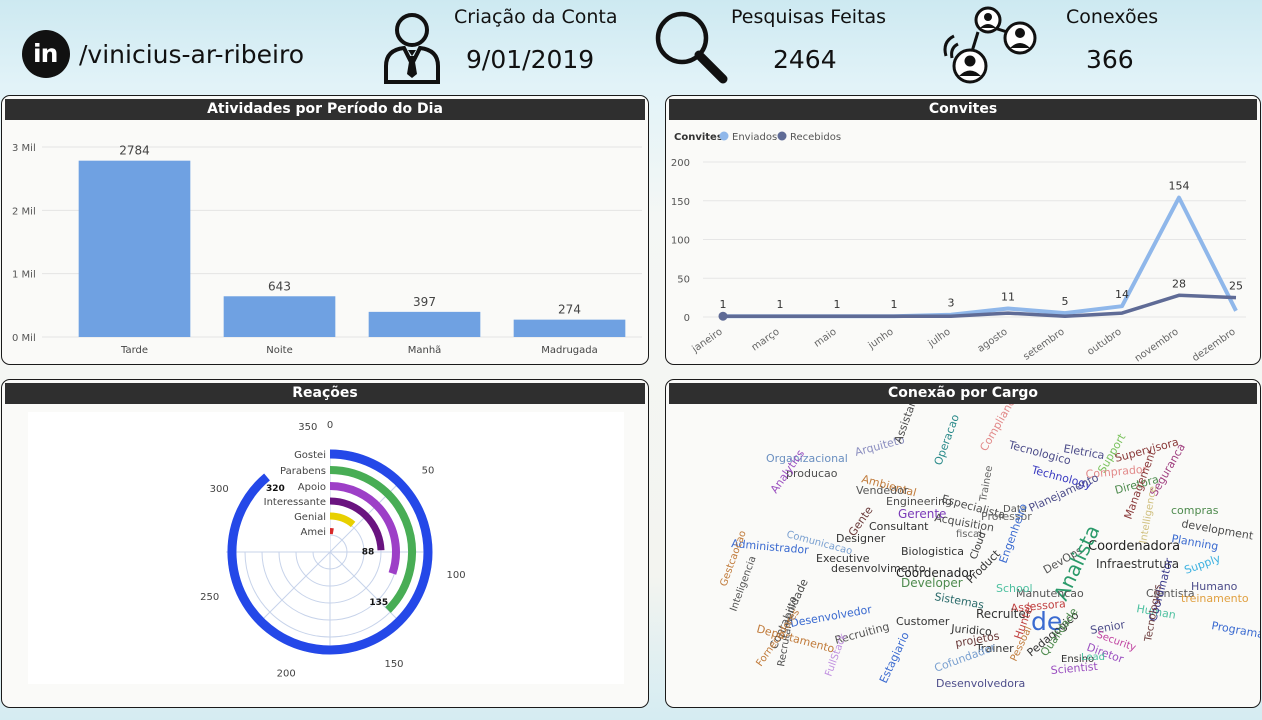  What do you see at coordinates (219, 489) in the screenshot?
I see `angle-tick-label: 300` at bounding box center [219, 489].